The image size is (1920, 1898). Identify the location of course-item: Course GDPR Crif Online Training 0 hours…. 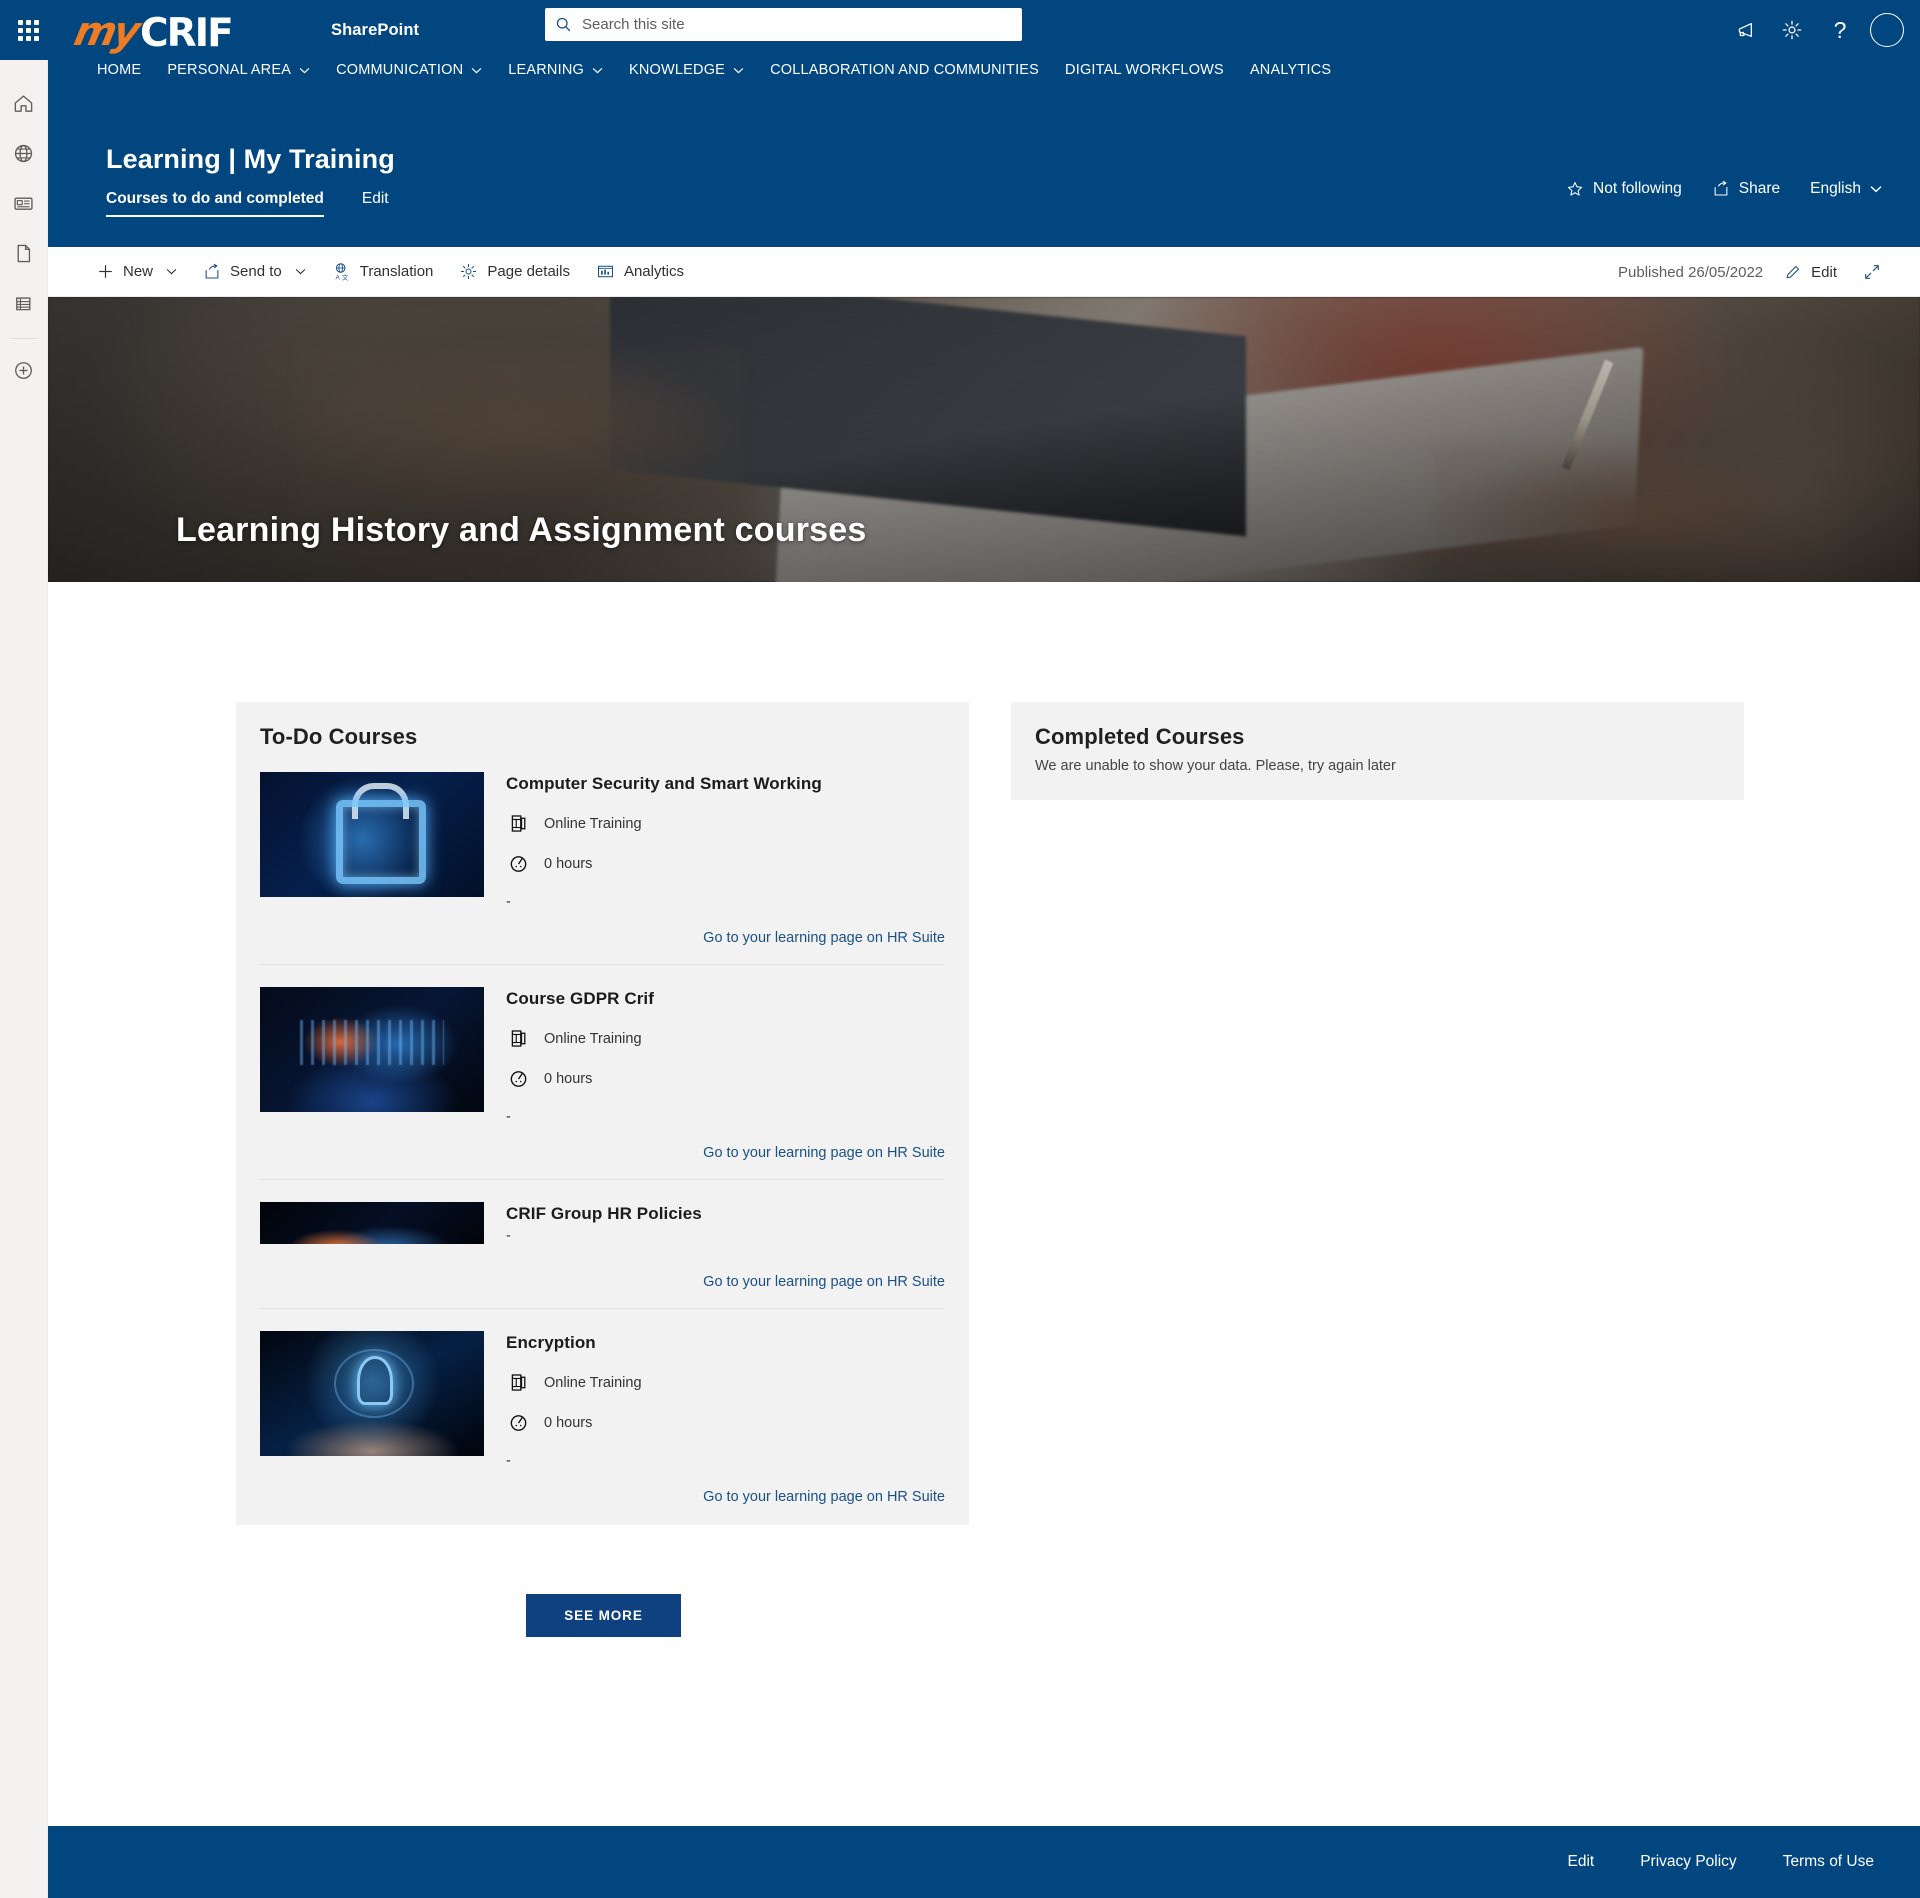
(602, 1062).